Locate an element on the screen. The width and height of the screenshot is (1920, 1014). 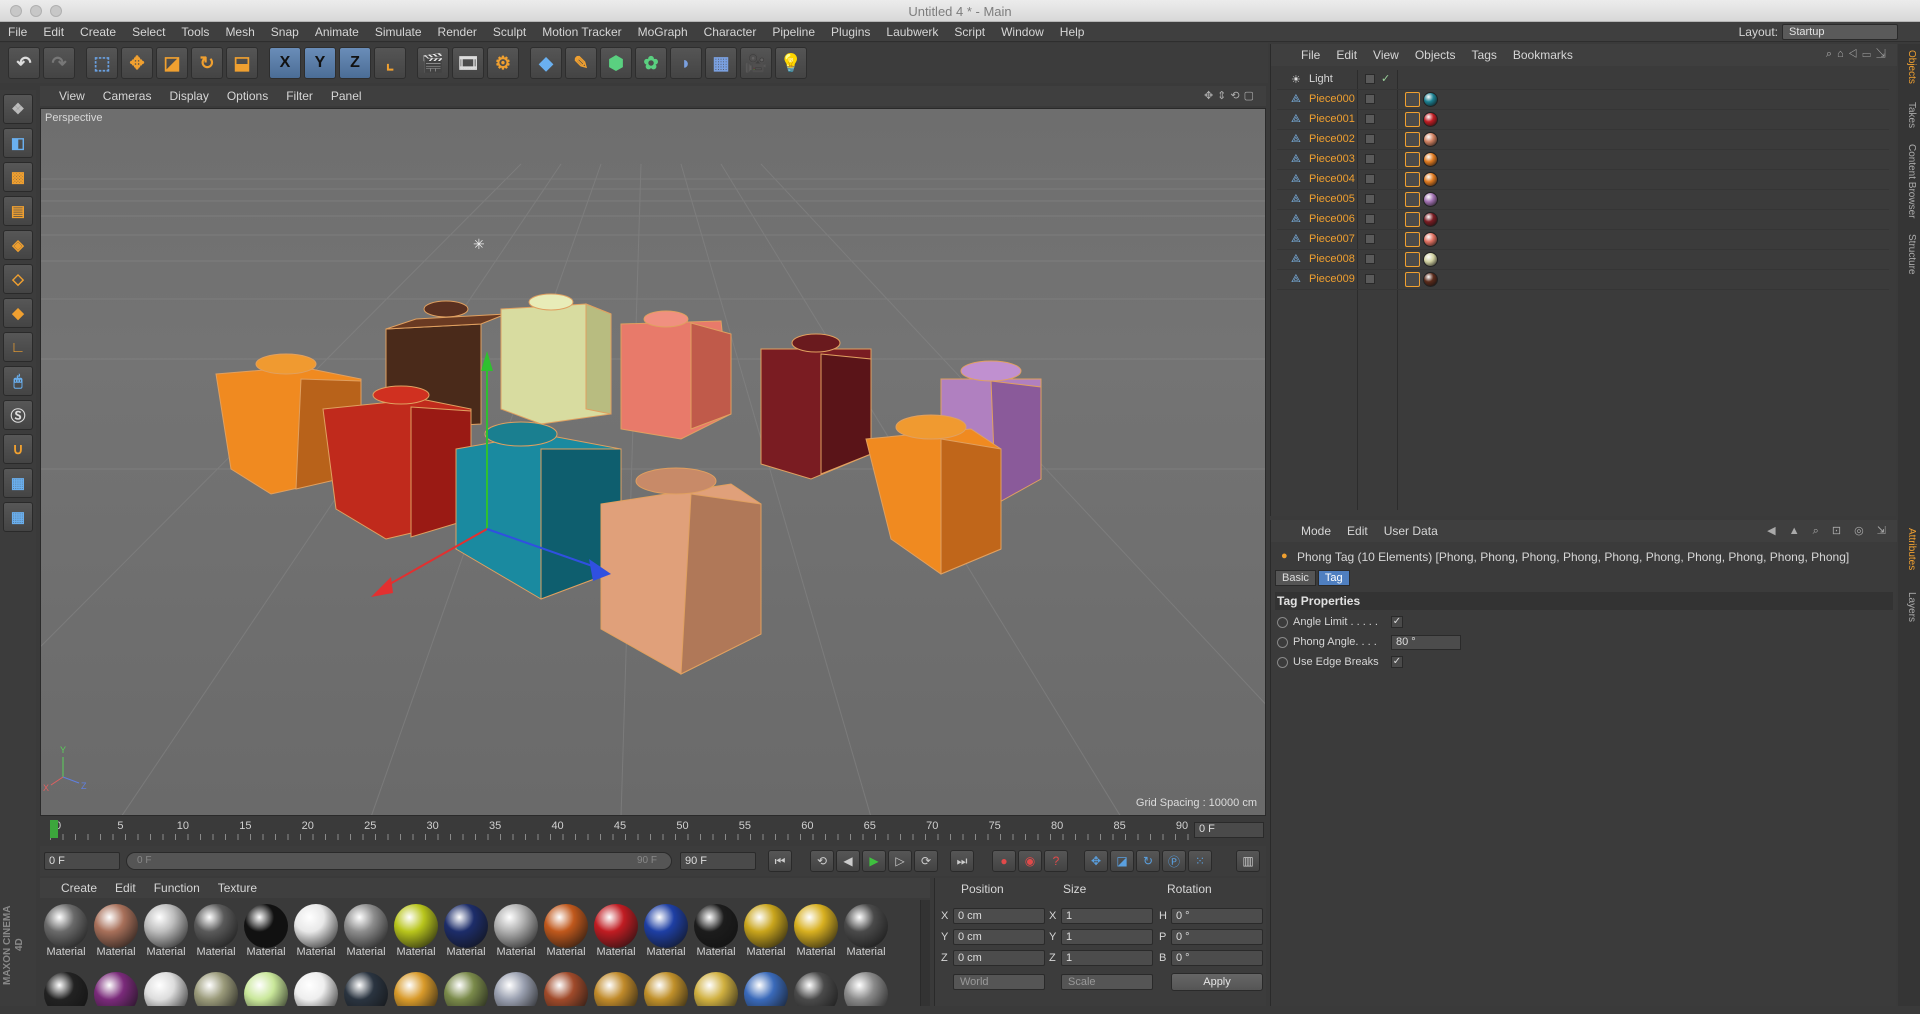
subdivision-surface-icon: ⬢ is located at coordinates (616, 63).